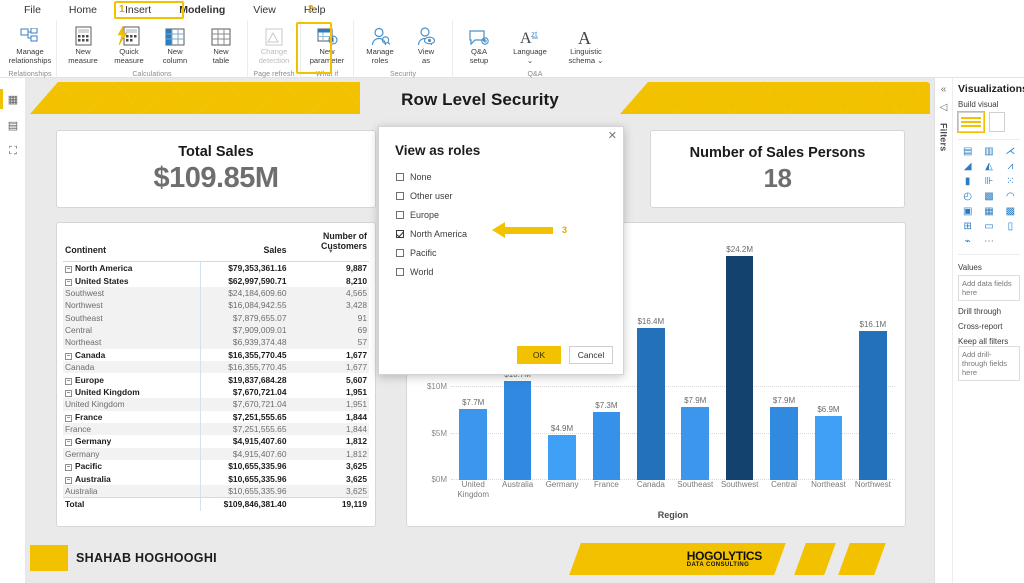  Describe the element at coordinates (612, 136) in the screenshot. I see `close-icon: ✕` at that location.